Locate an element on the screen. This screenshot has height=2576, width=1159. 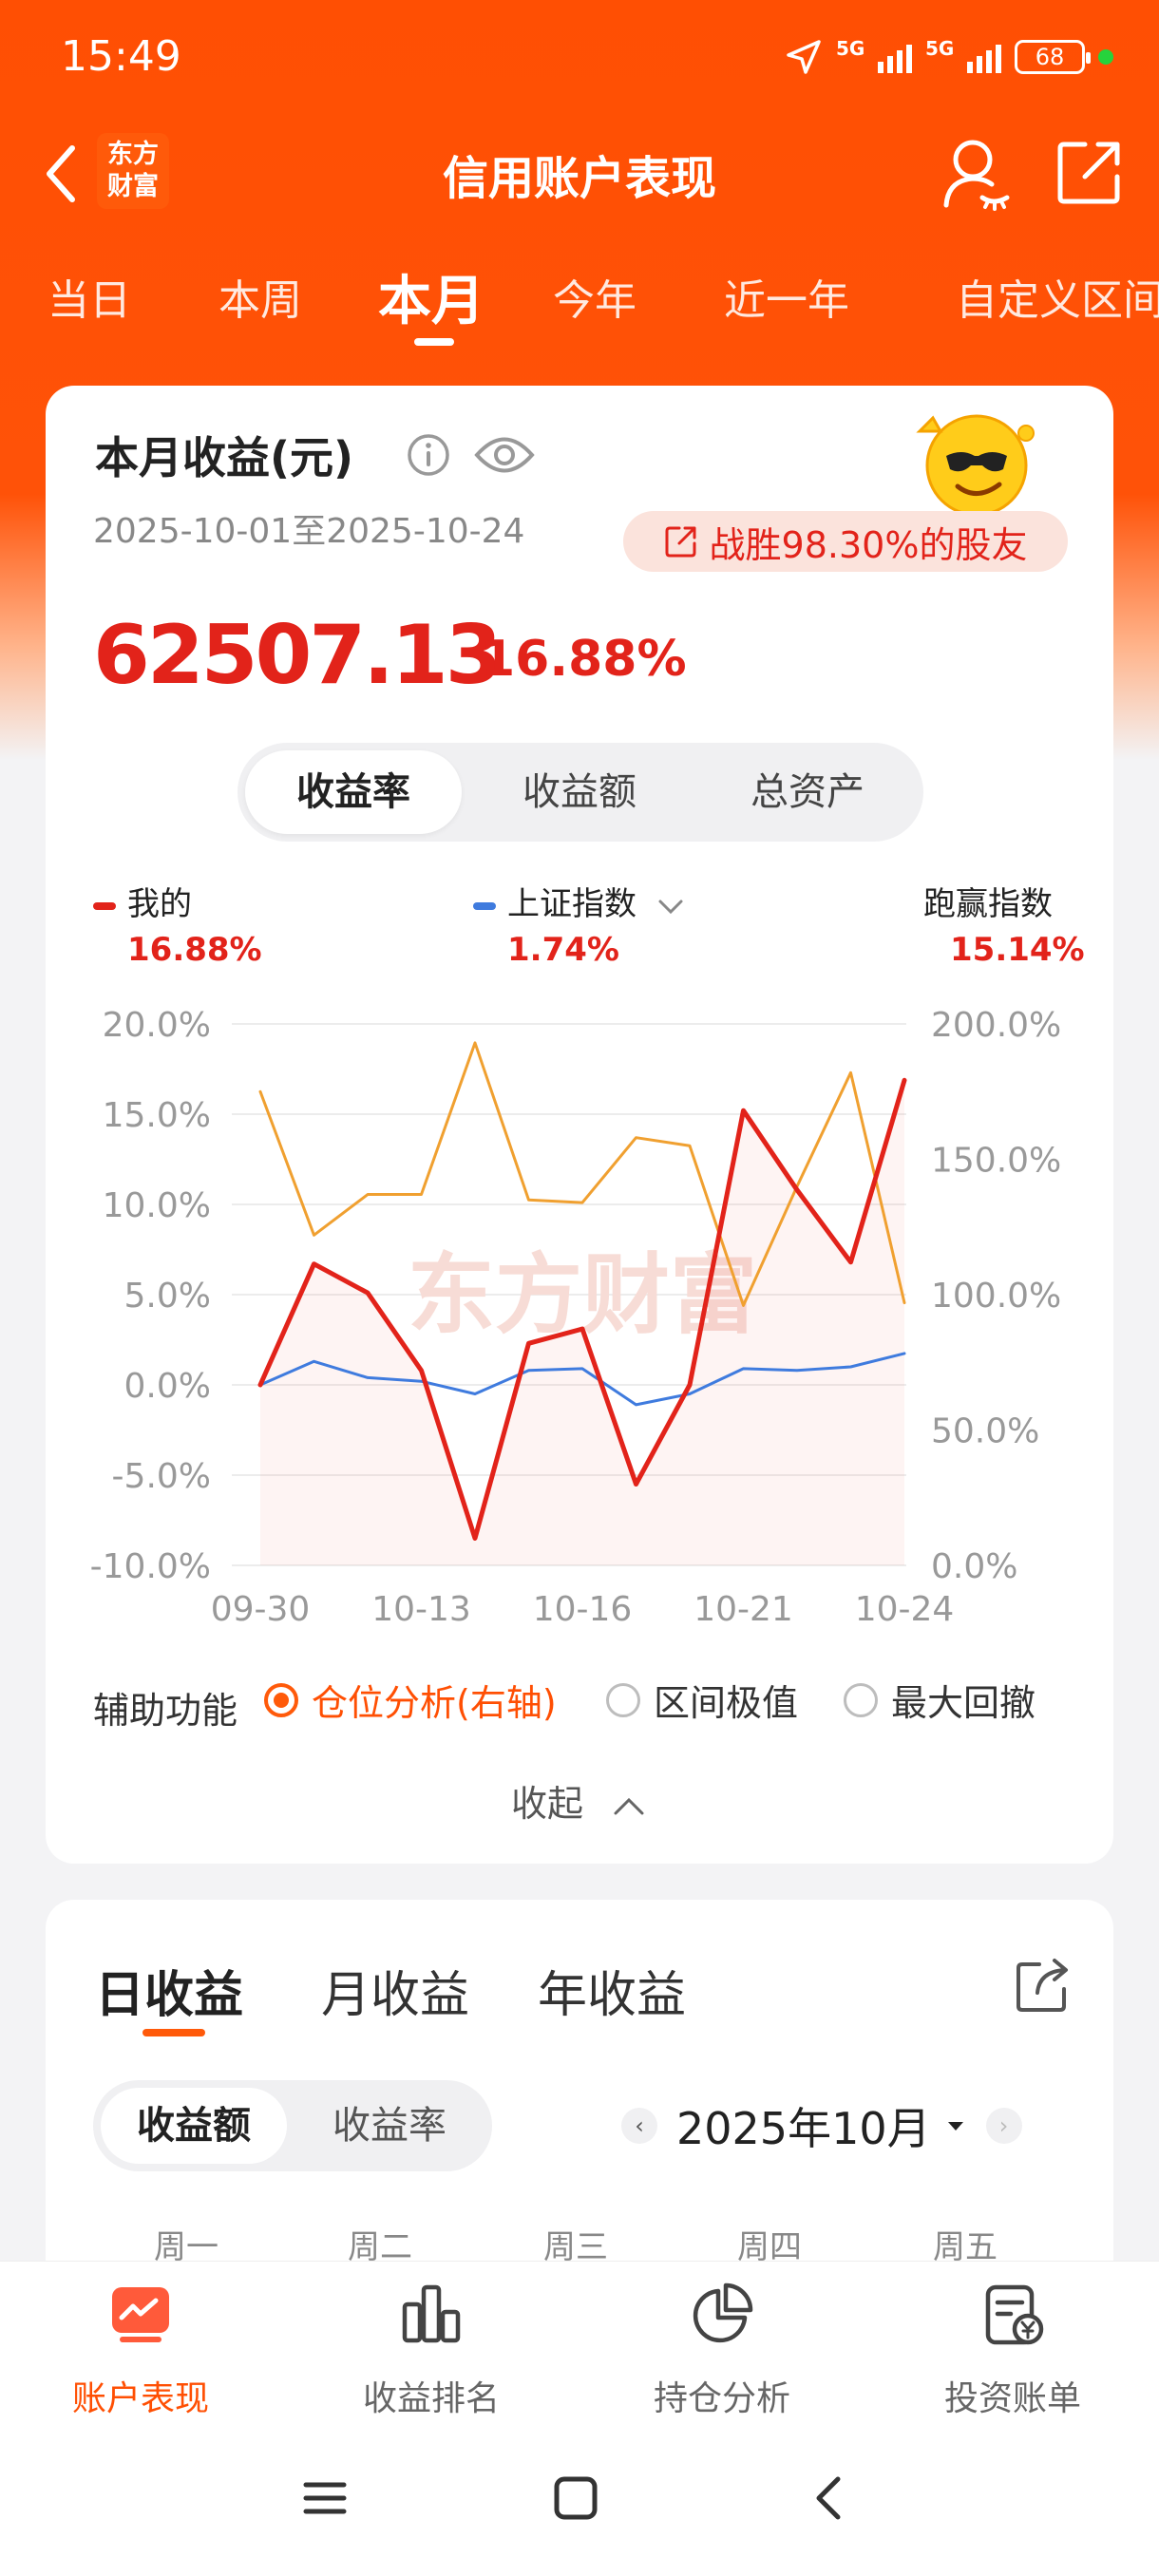
month-selector: ‹ 2025年10月 › is located at coordinates (821, 2125).